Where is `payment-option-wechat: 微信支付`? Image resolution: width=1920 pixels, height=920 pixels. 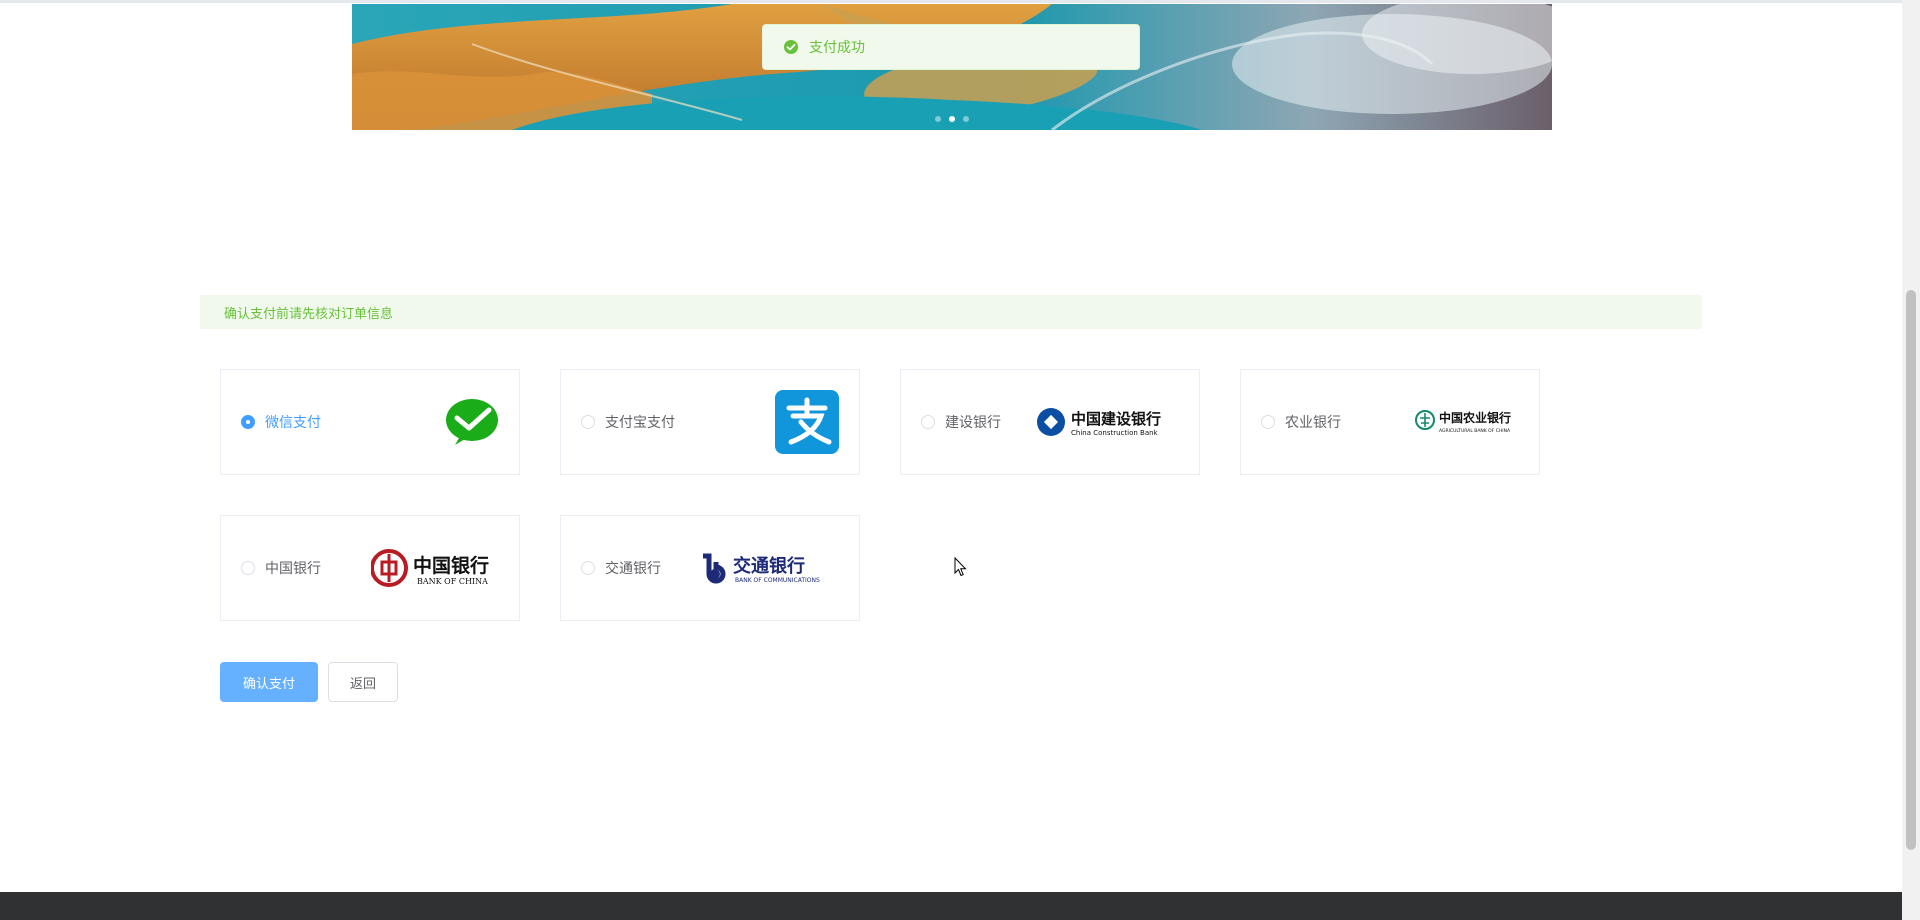 payment-option-wechat: 微信支付 is located at coordinates (370, 422).